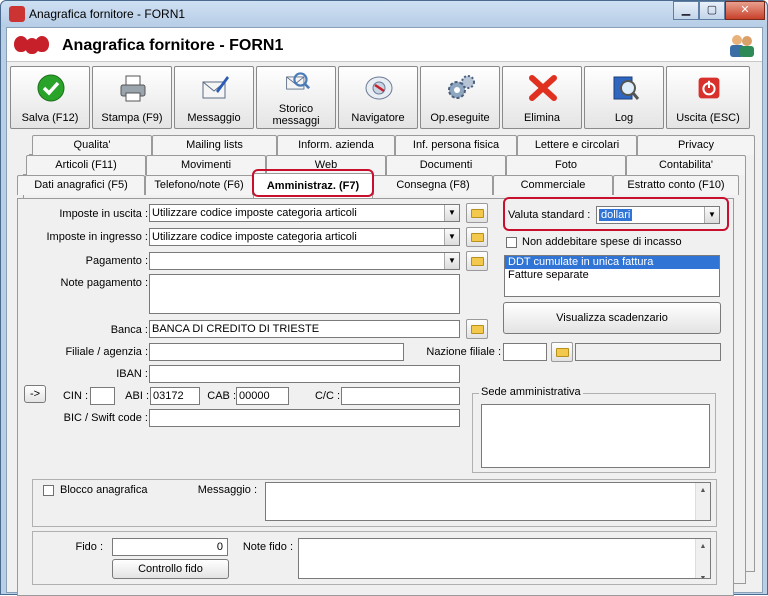  Describe the element at coordinates (709, 88) in the screenshot. I see `exit-icon` at that location.